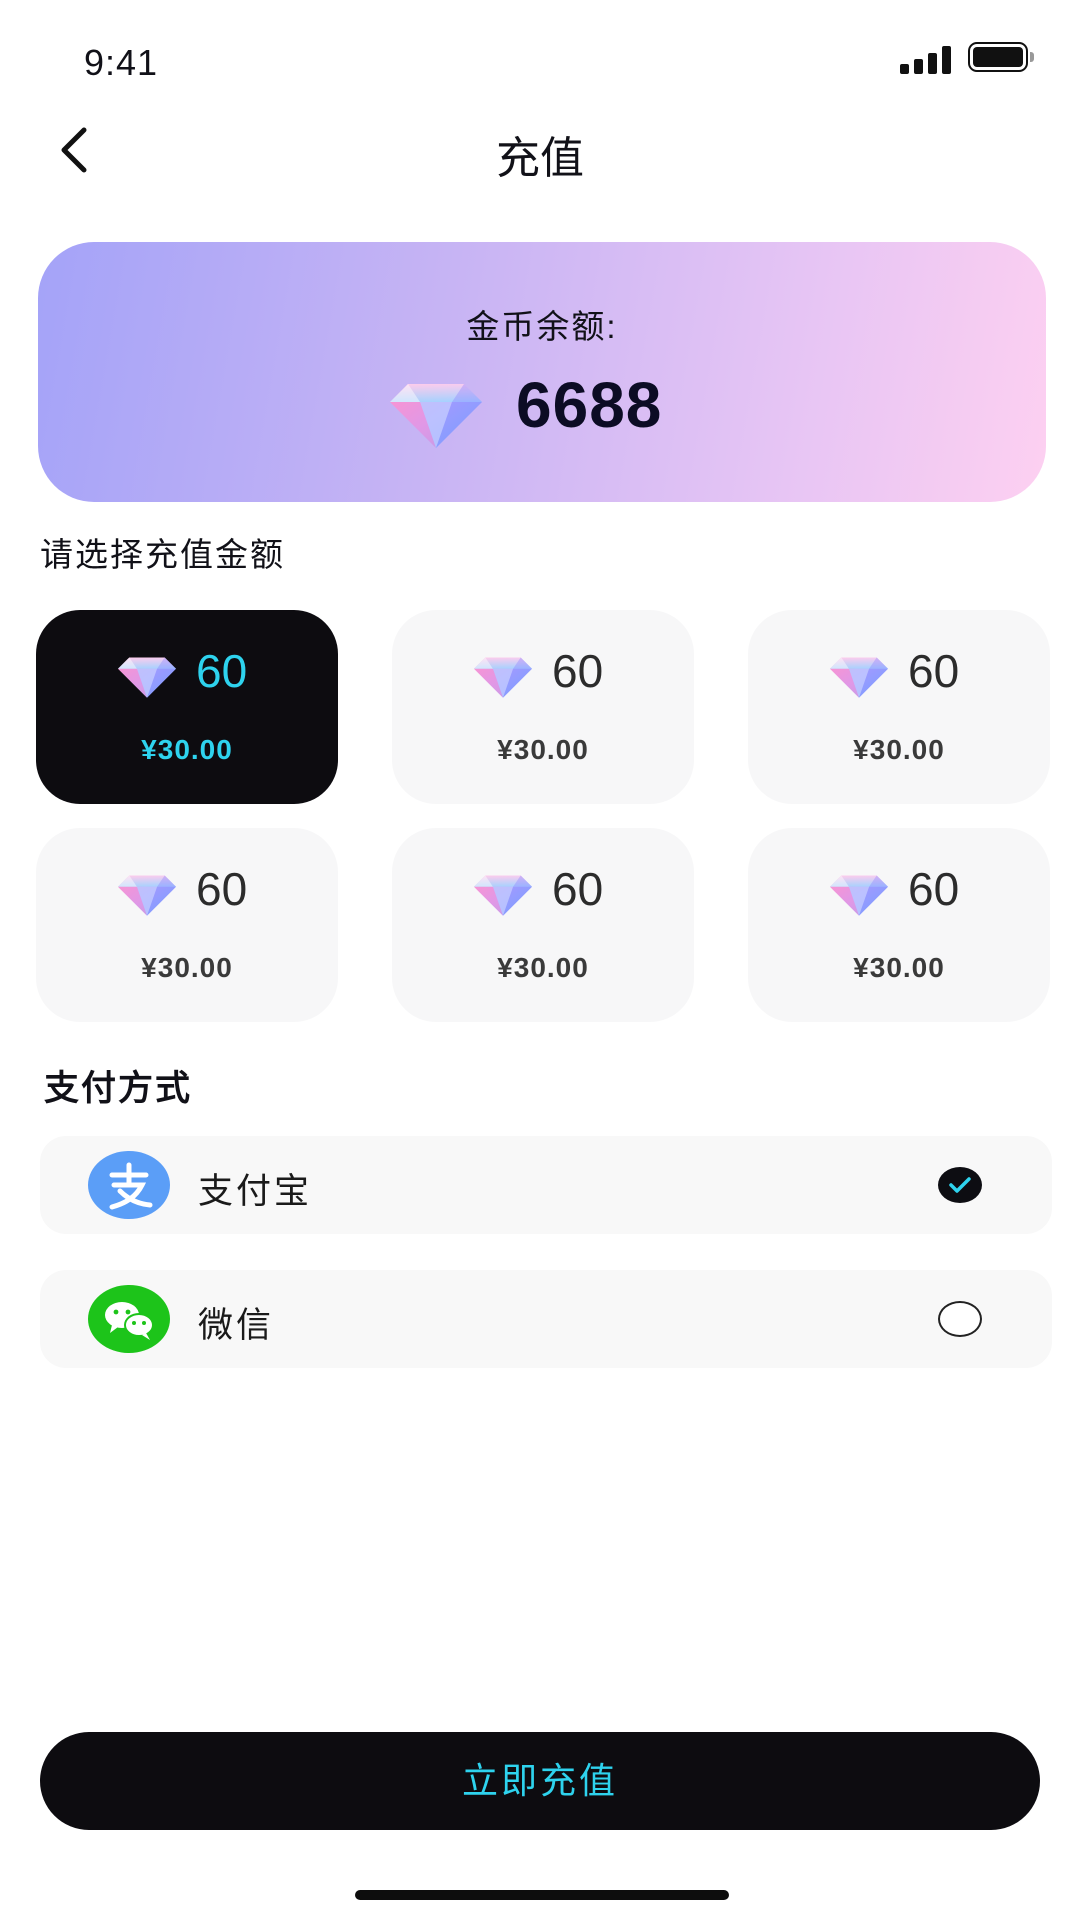 This screenshot has width=1080, height=1920. Describe the element at coordinates (129, 1319) in the screenshot. I see `wechat-icon` at that location.